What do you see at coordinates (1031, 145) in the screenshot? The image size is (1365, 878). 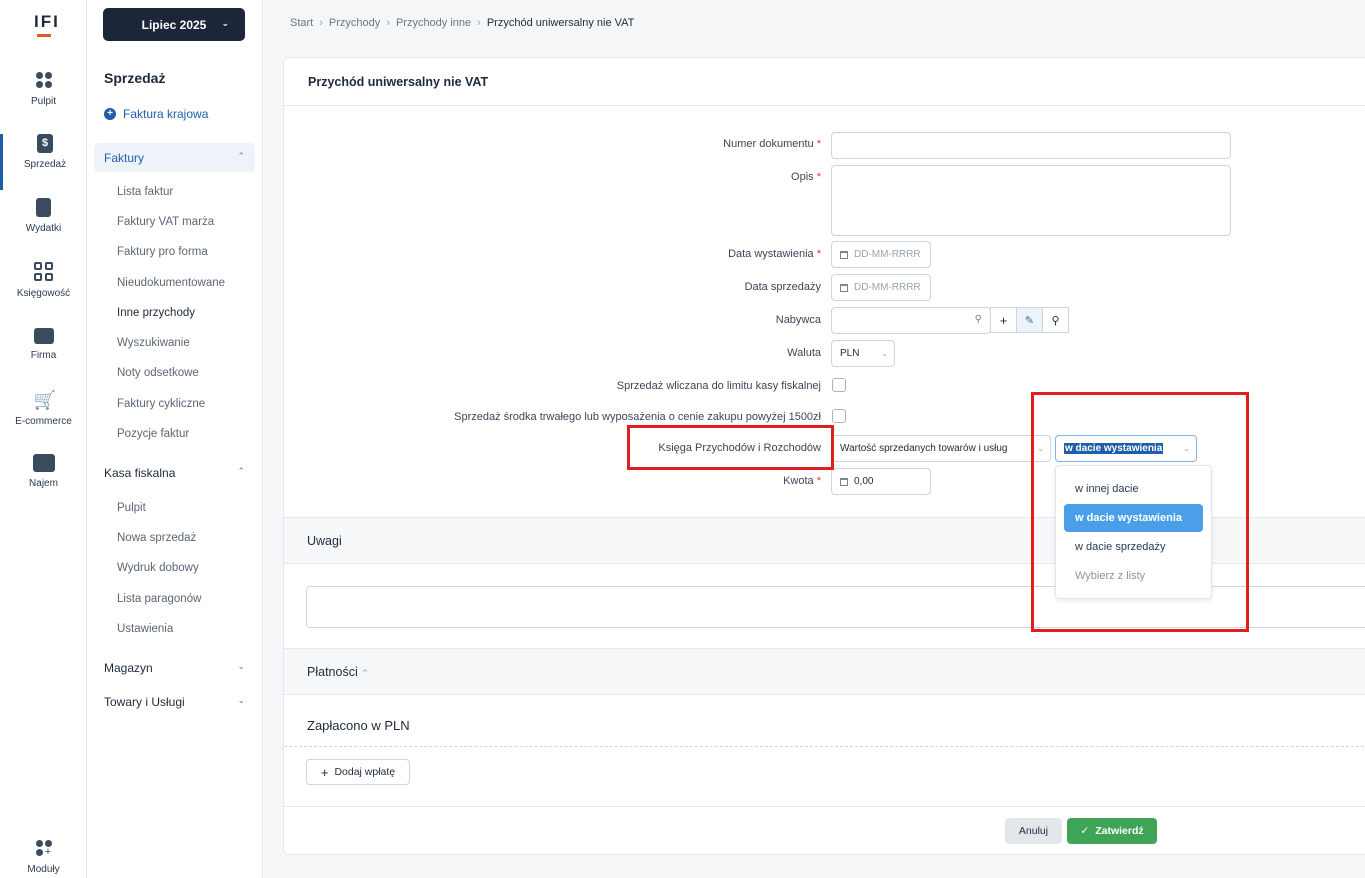 I see `numer-input` at bounding box center [1031, 145].